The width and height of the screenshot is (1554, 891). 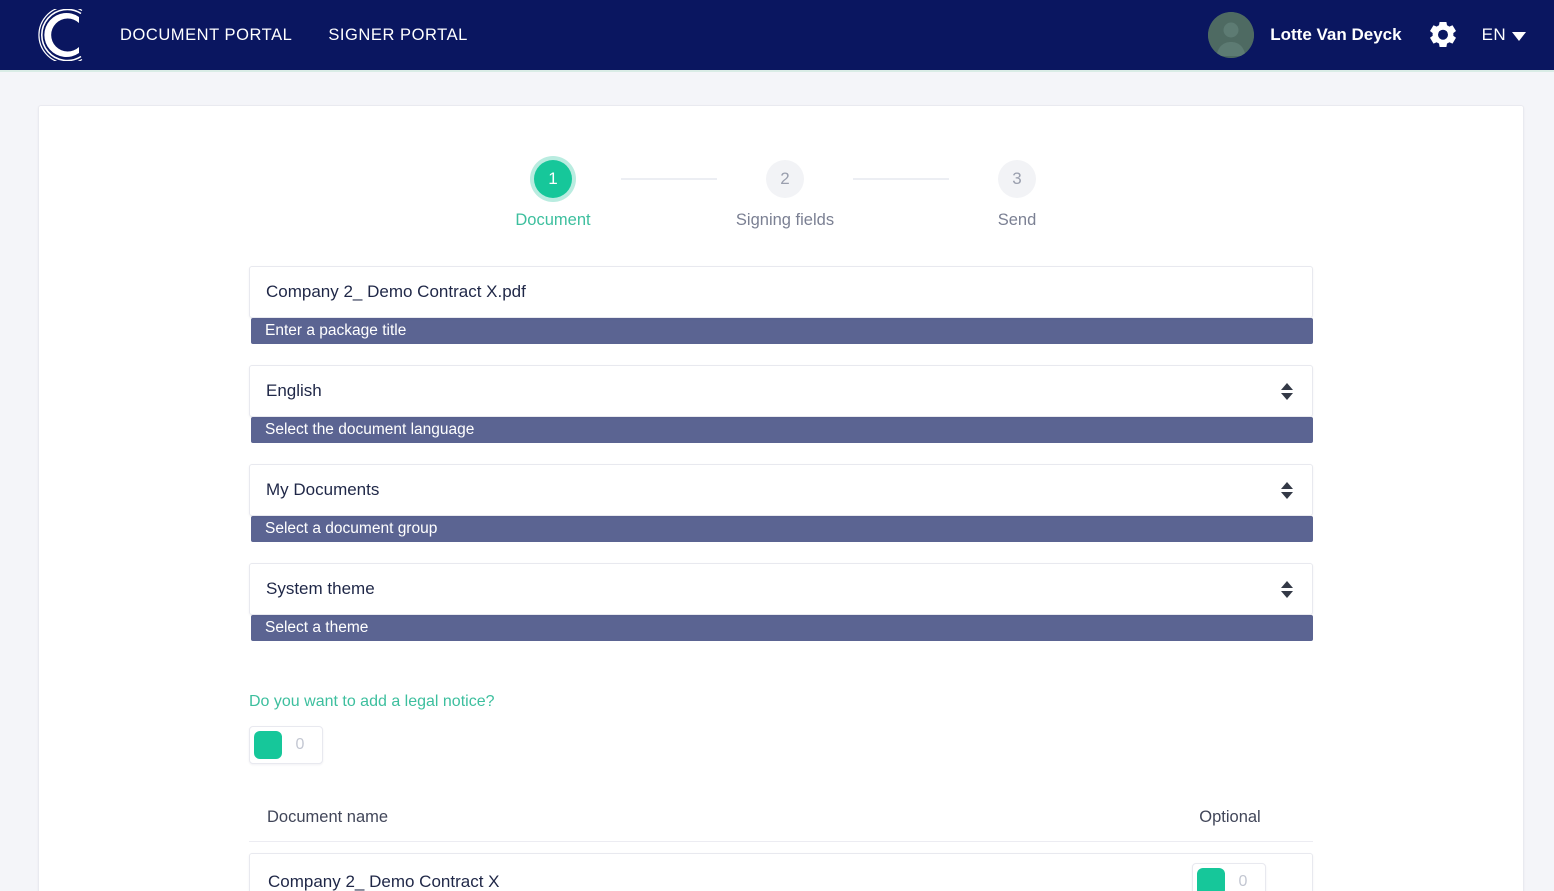 What do you see at coordinates (782, 331) in the screenshot?
I see `package-title-helper: Enter a package title` at bounding box center [782, 331].